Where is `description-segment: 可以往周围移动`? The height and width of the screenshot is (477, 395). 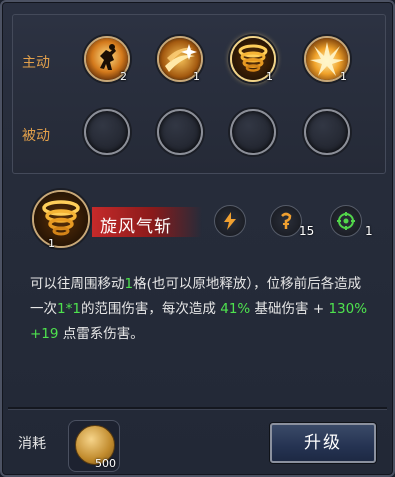
description-segment: 可以往周围移动 is located at coordinates (77, 284).